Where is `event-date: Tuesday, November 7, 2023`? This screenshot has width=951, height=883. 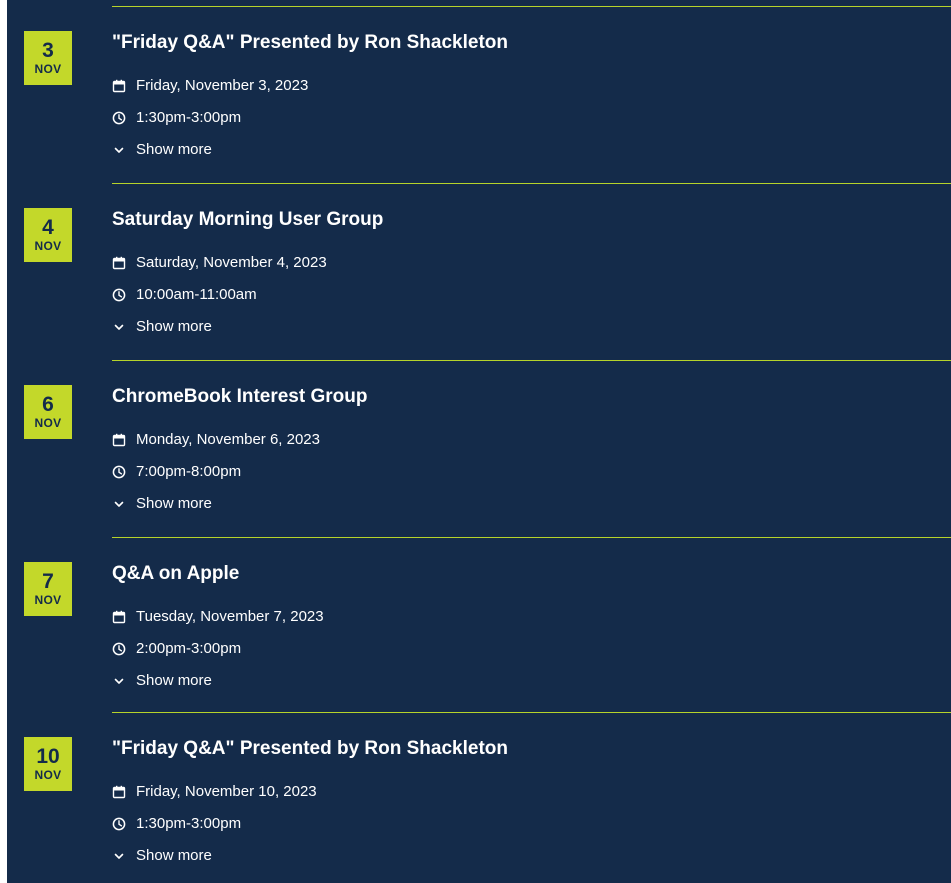
event-date: Tuesday, November 7, 2023 is located at coordinates (218, 617).